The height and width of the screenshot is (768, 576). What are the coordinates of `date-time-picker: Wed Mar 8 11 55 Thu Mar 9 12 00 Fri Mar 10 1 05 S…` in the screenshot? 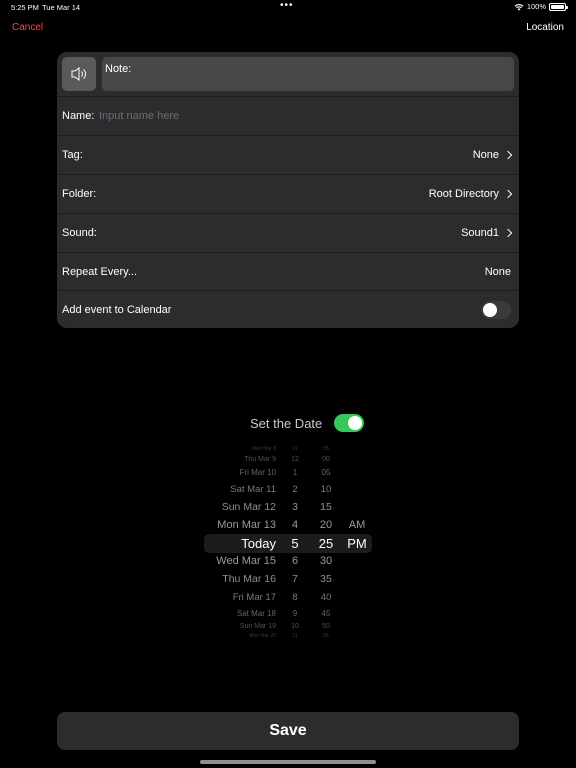 It's located at (288, 542).